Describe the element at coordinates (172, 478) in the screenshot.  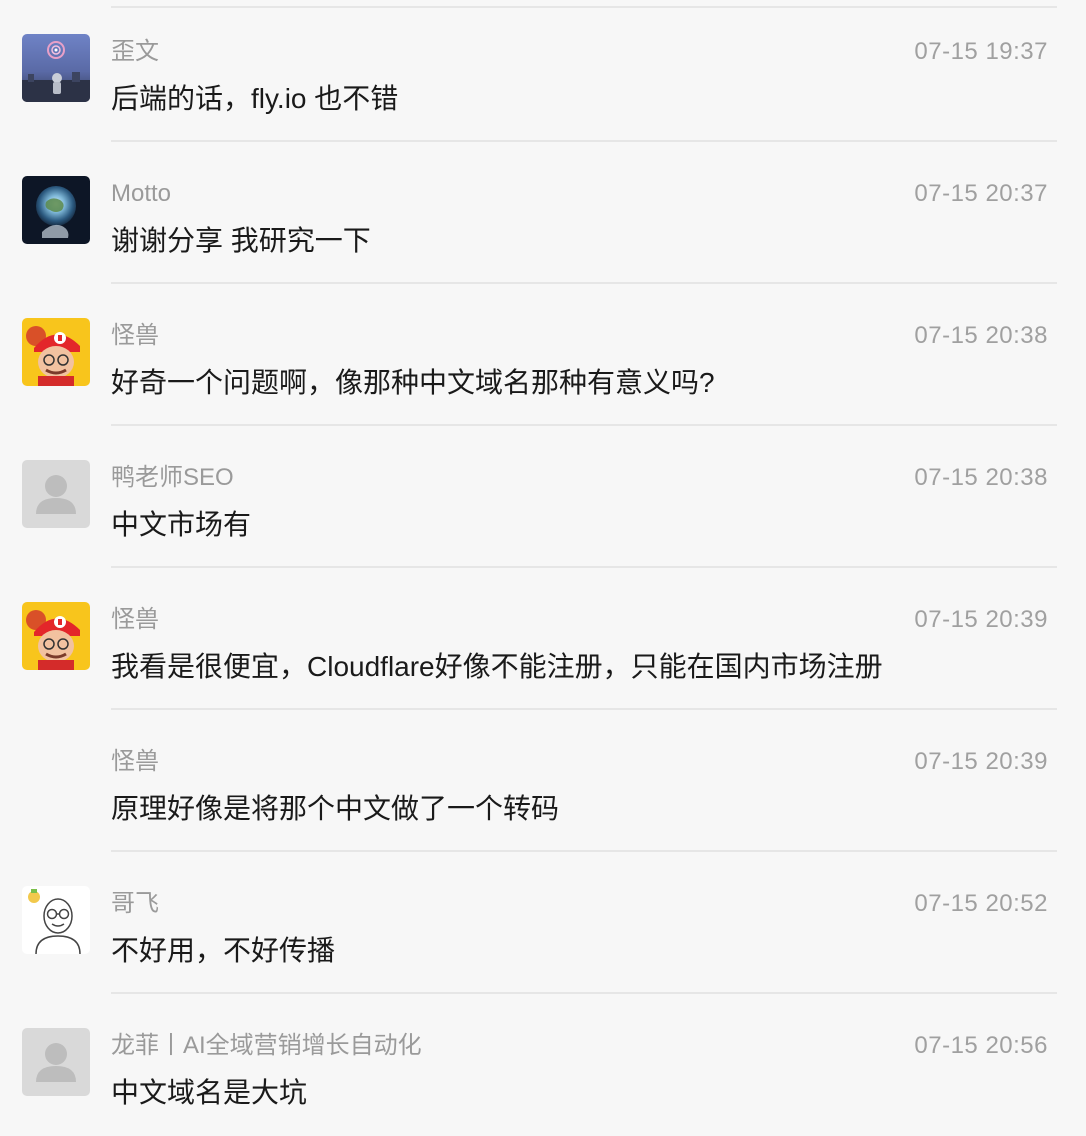
I see `sender-name: 鸭老师SEO` at that location.